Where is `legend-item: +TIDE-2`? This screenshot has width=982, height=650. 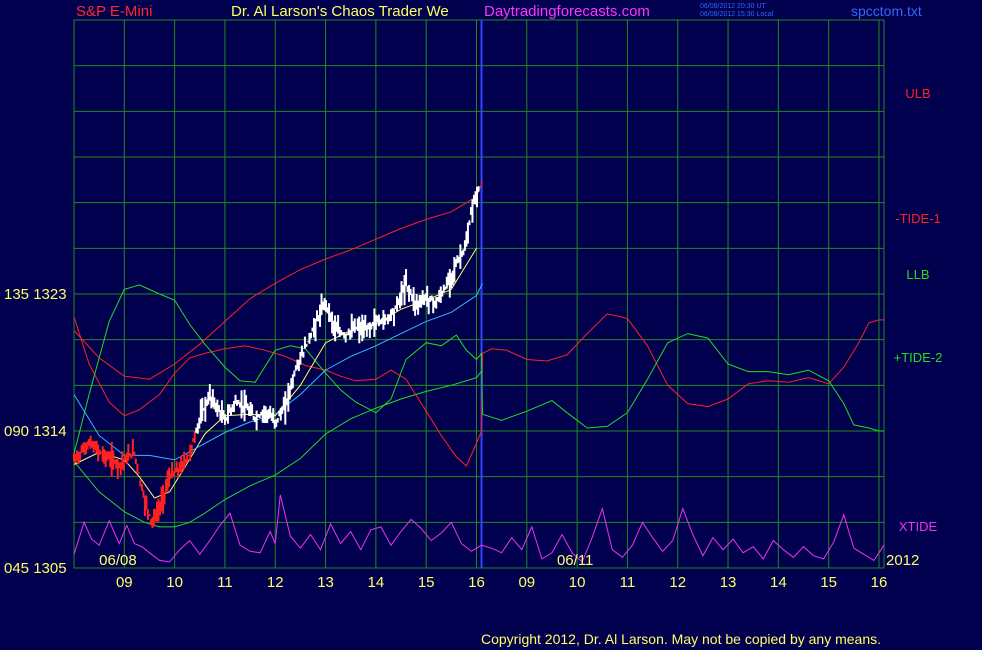 legend-item: +TIDE-2 is located at coordinates (918, 357).